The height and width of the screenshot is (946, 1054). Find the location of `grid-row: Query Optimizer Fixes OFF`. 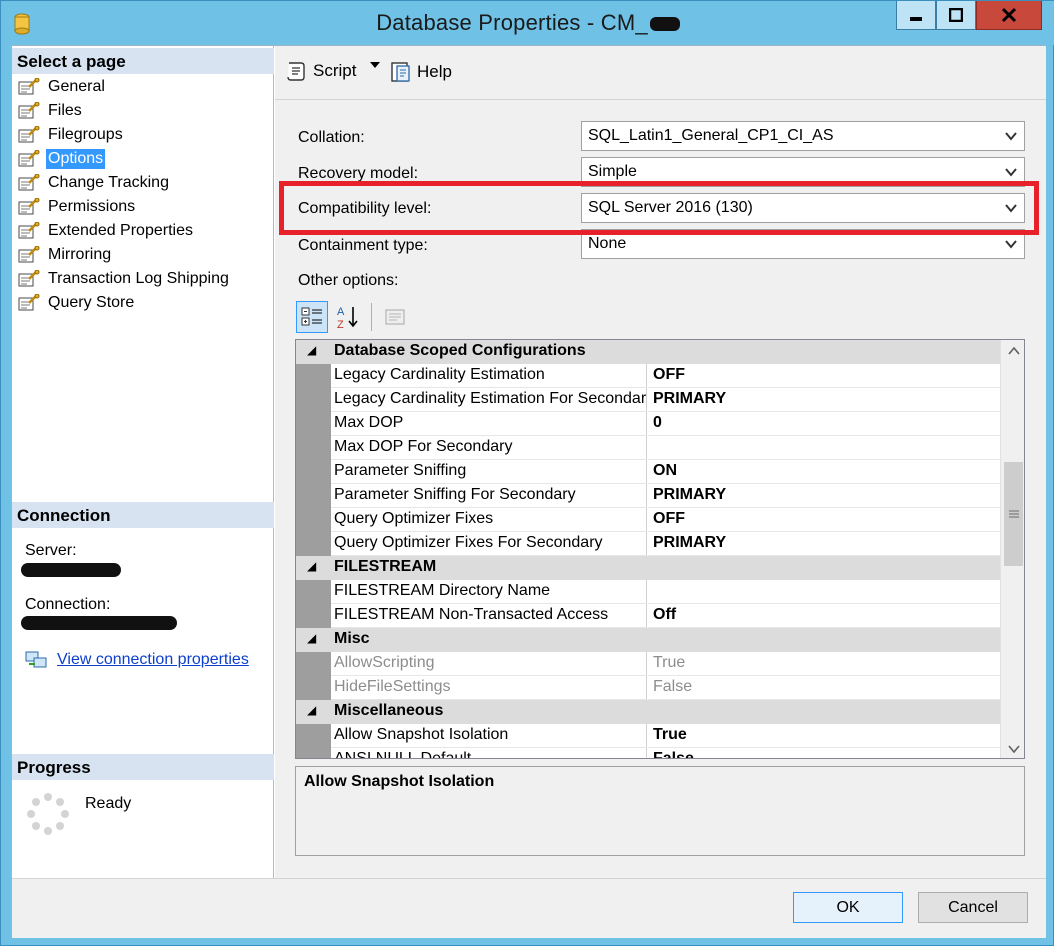

grid-row: Query Optimizer Fixes OFF is located at coordinates (648, 520).